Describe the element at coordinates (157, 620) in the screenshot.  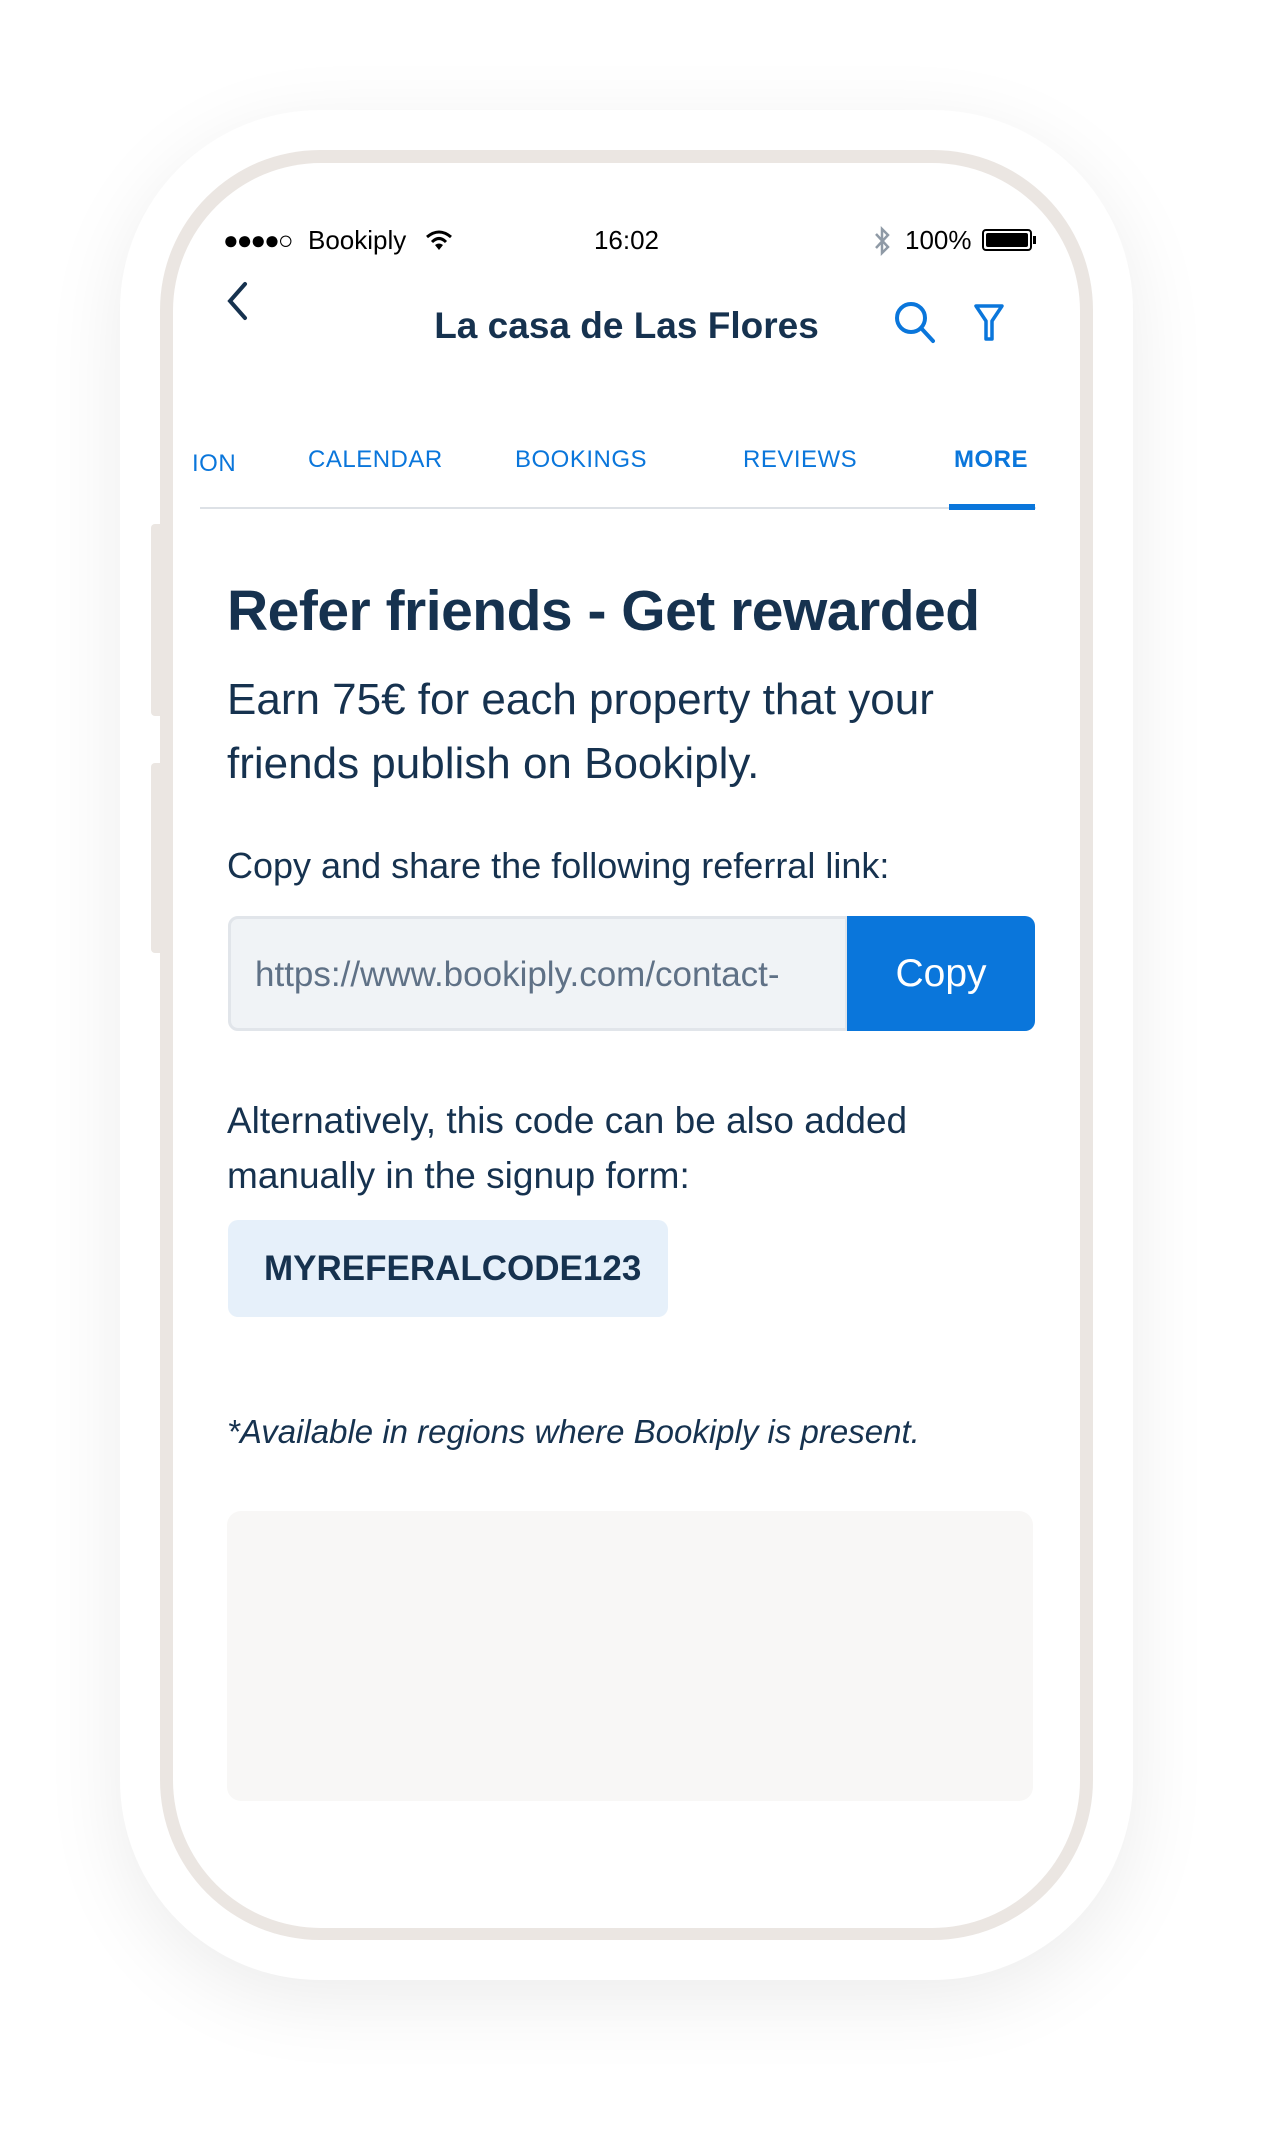
I see `volume-up-button` at that location.